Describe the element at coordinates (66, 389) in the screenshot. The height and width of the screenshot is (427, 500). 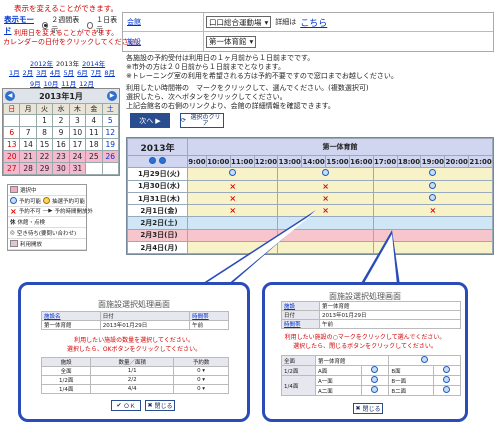
I see `quantity-name: 1/4面` at that location.